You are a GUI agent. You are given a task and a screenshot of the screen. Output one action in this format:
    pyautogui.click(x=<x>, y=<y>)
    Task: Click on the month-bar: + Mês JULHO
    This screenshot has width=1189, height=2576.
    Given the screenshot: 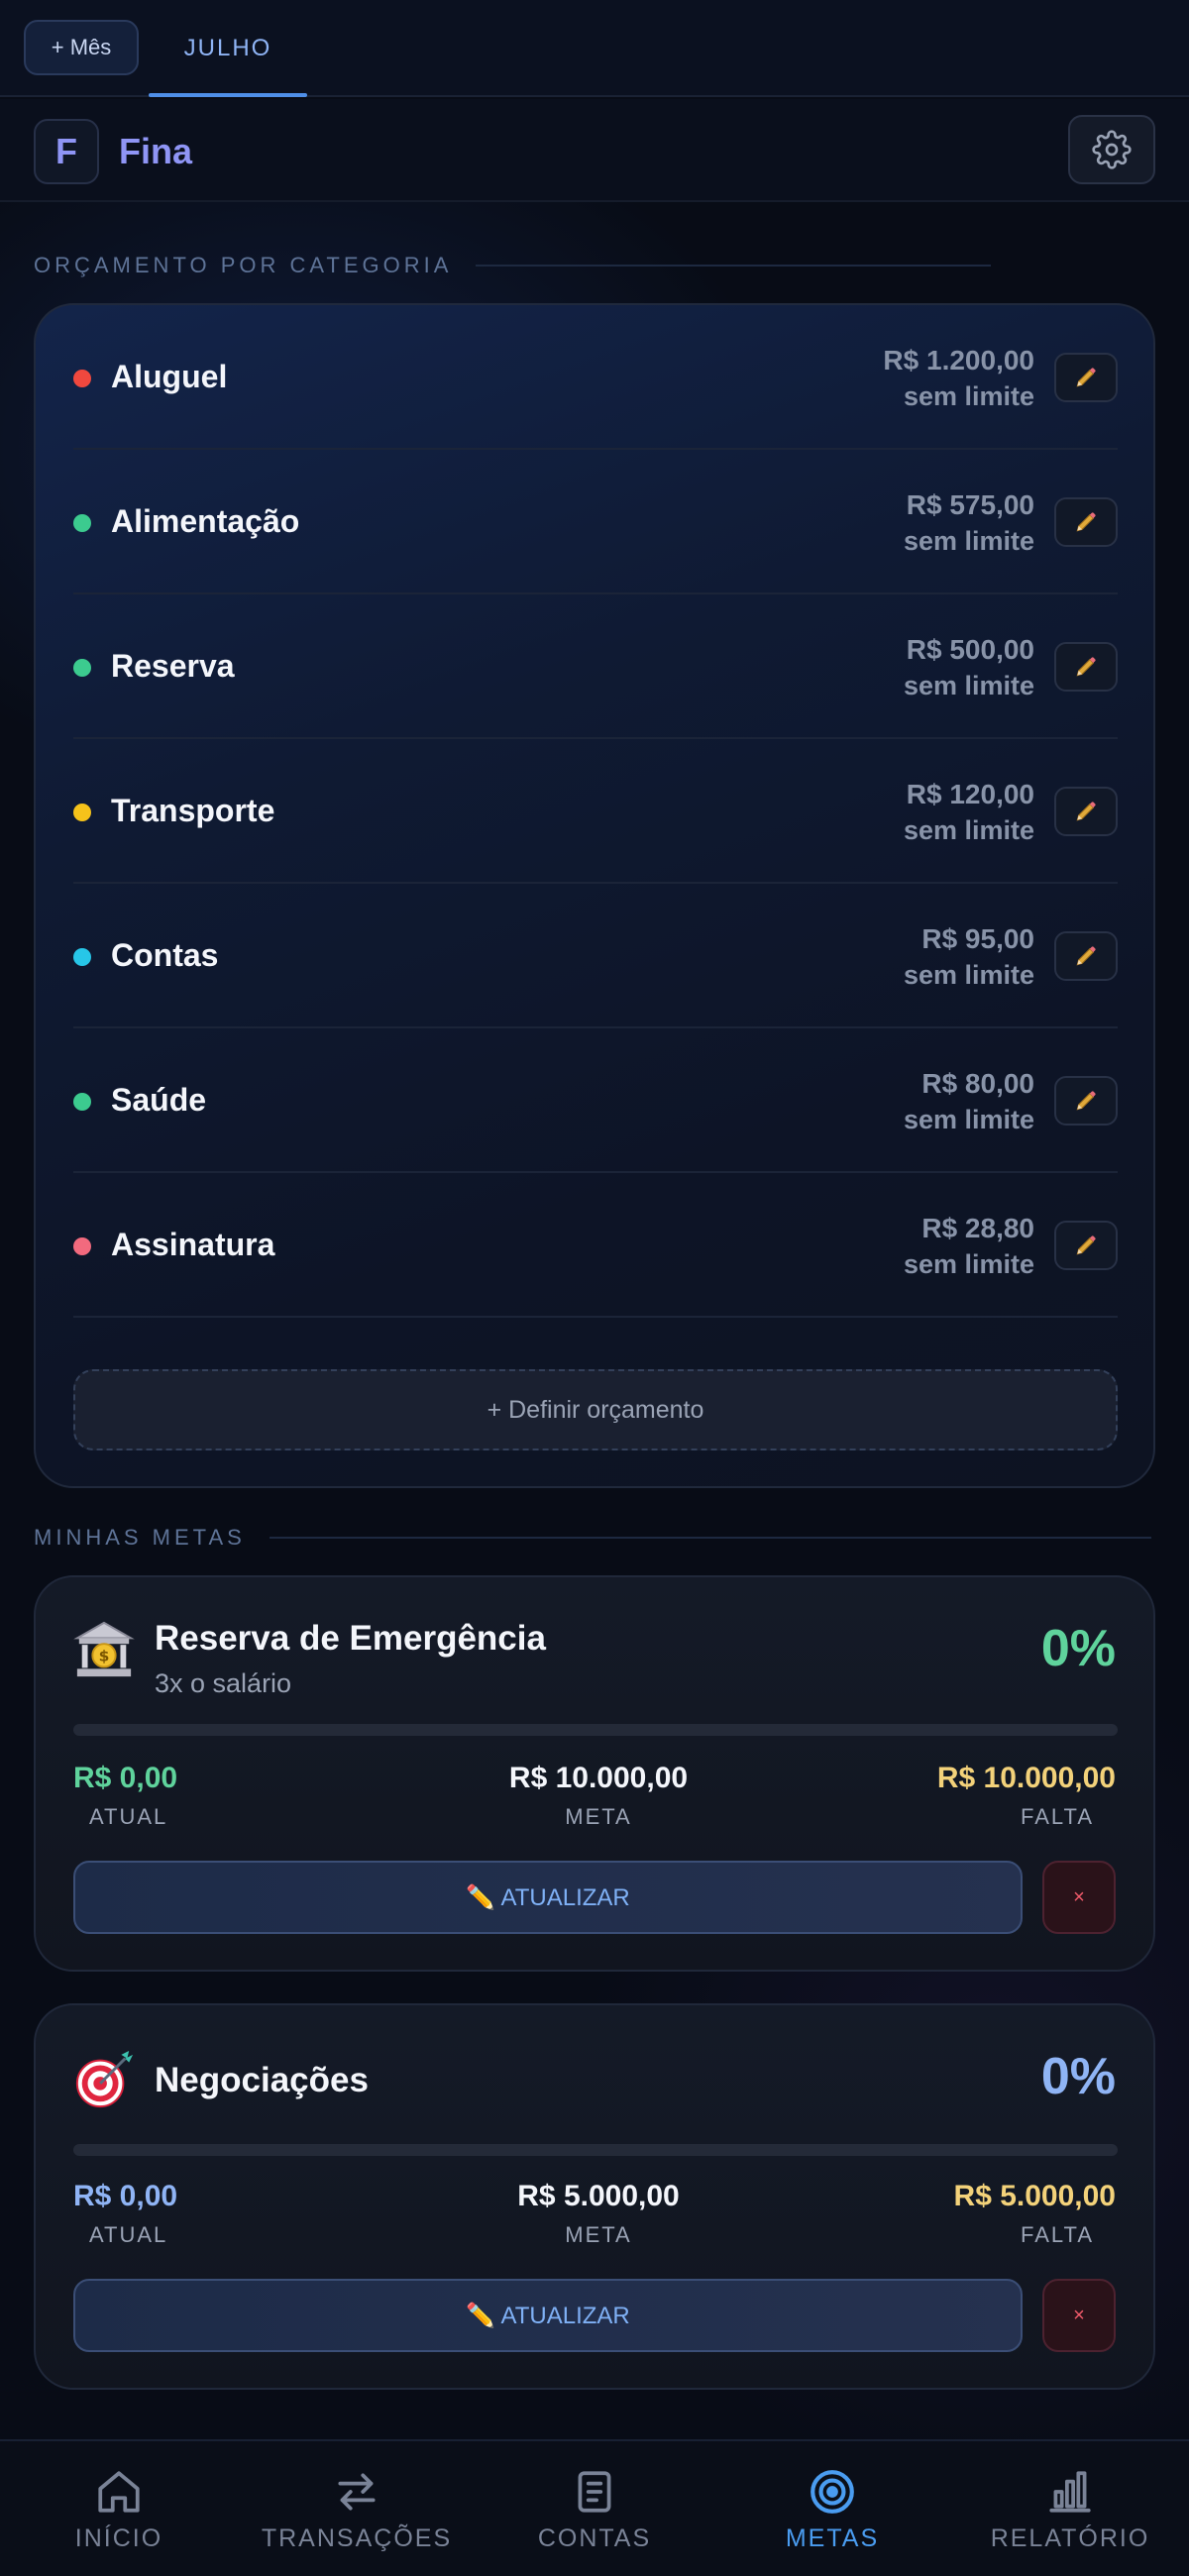 What is the action you would take?
    pyautogui.click(x=594, y=48)
    